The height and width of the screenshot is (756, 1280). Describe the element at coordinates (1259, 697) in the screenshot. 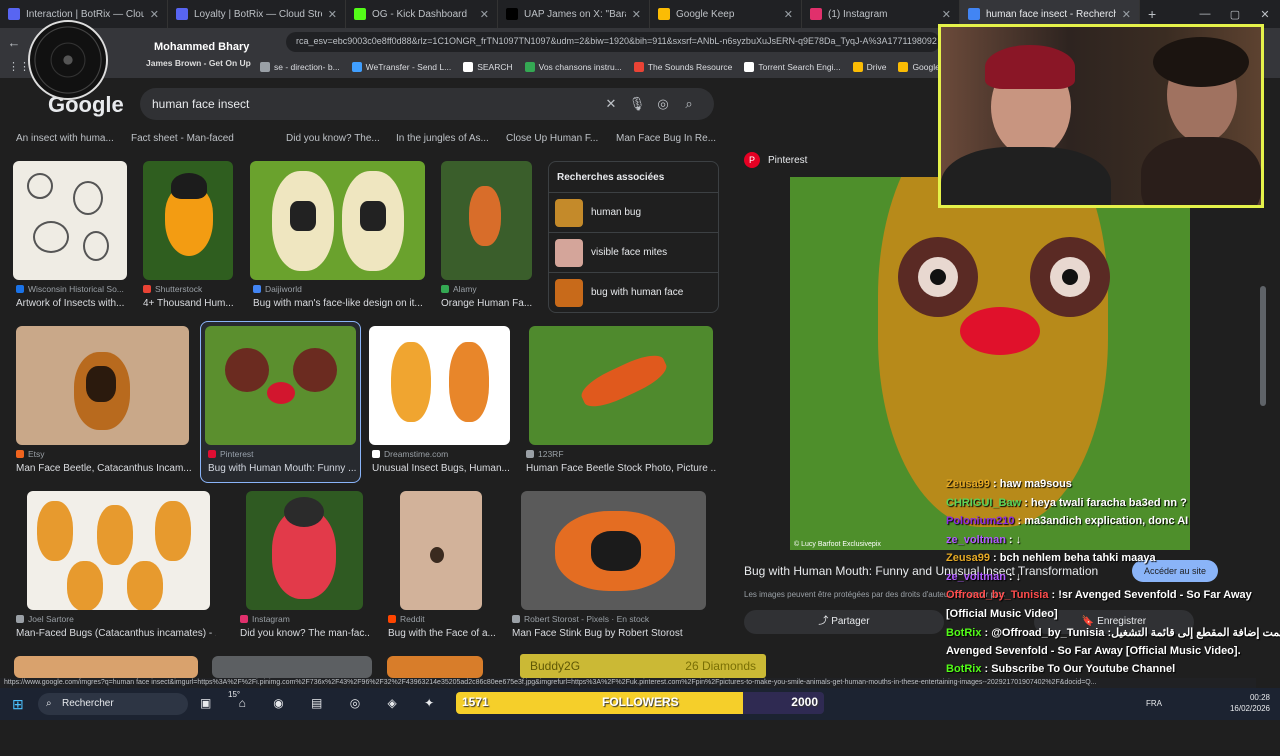

I see `clock-time: 00:28` at that location.